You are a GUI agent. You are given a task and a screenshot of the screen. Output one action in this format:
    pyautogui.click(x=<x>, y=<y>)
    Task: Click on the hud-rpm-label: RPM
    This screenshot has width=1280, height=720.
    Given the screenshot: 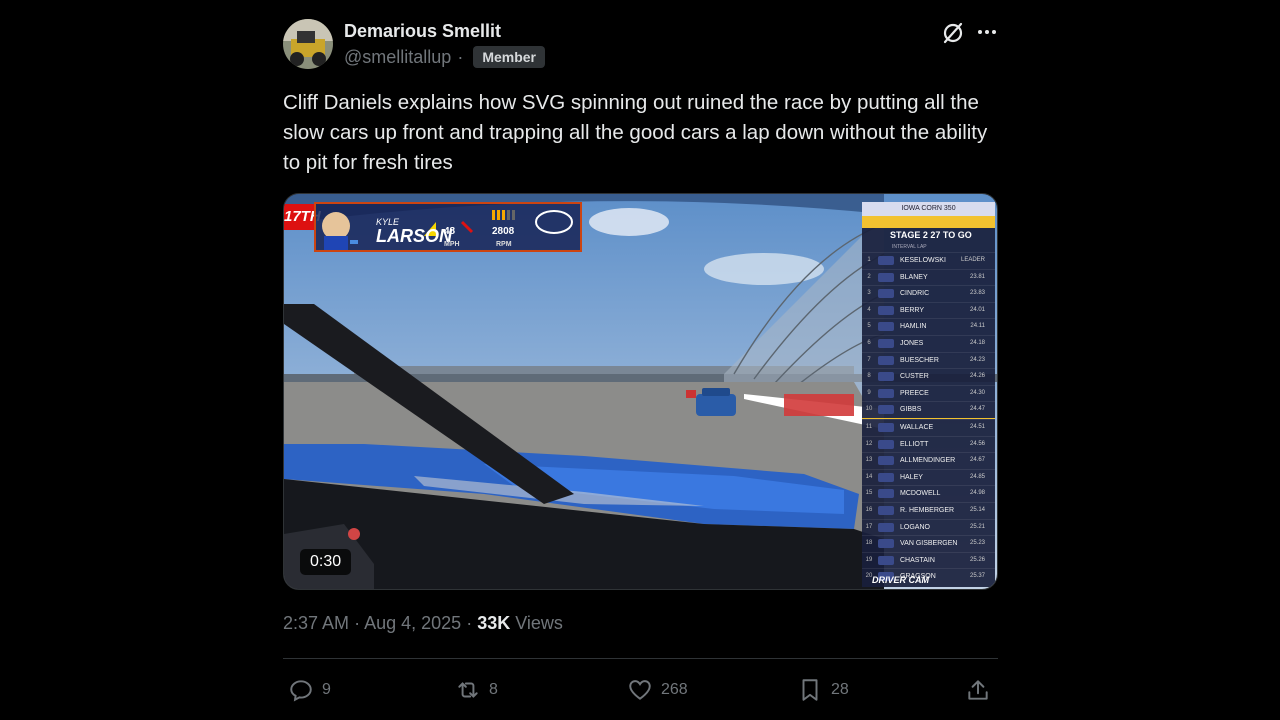 What is the action you would take?
    pyautogui.click(x=504, y=244)
    